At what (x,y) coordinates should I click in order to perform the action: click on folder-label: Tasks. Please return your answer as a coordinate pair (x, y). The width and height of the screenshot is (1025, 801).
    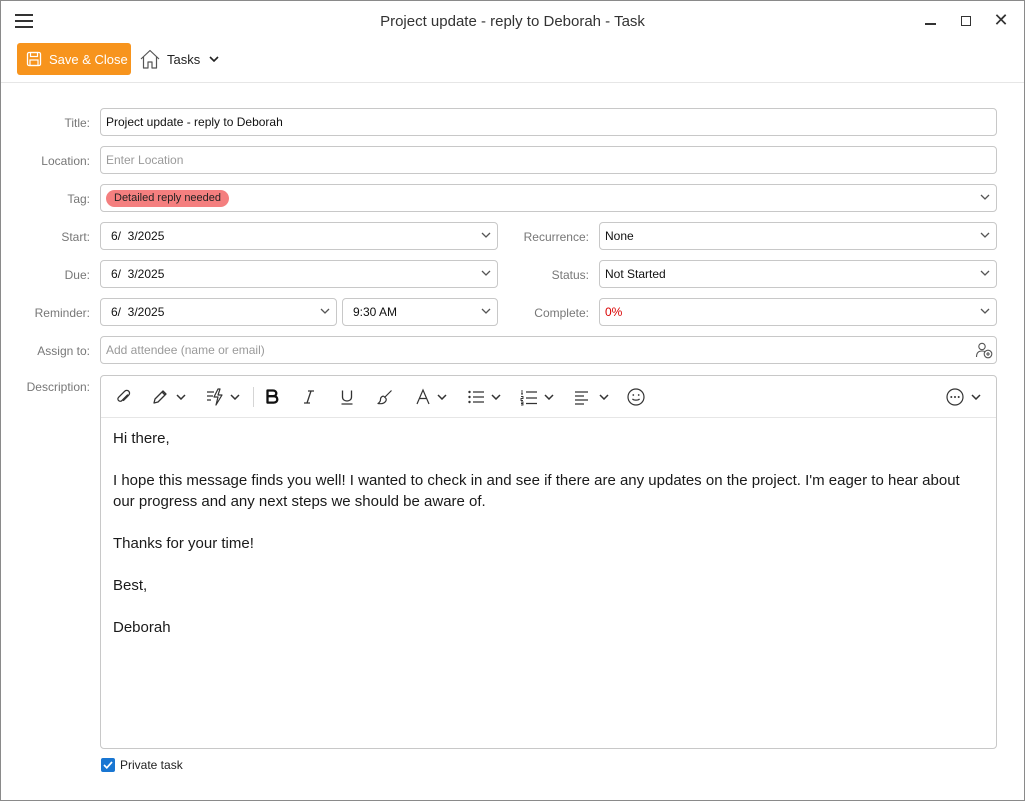
    Looking at the image, I should click on (184, 59).